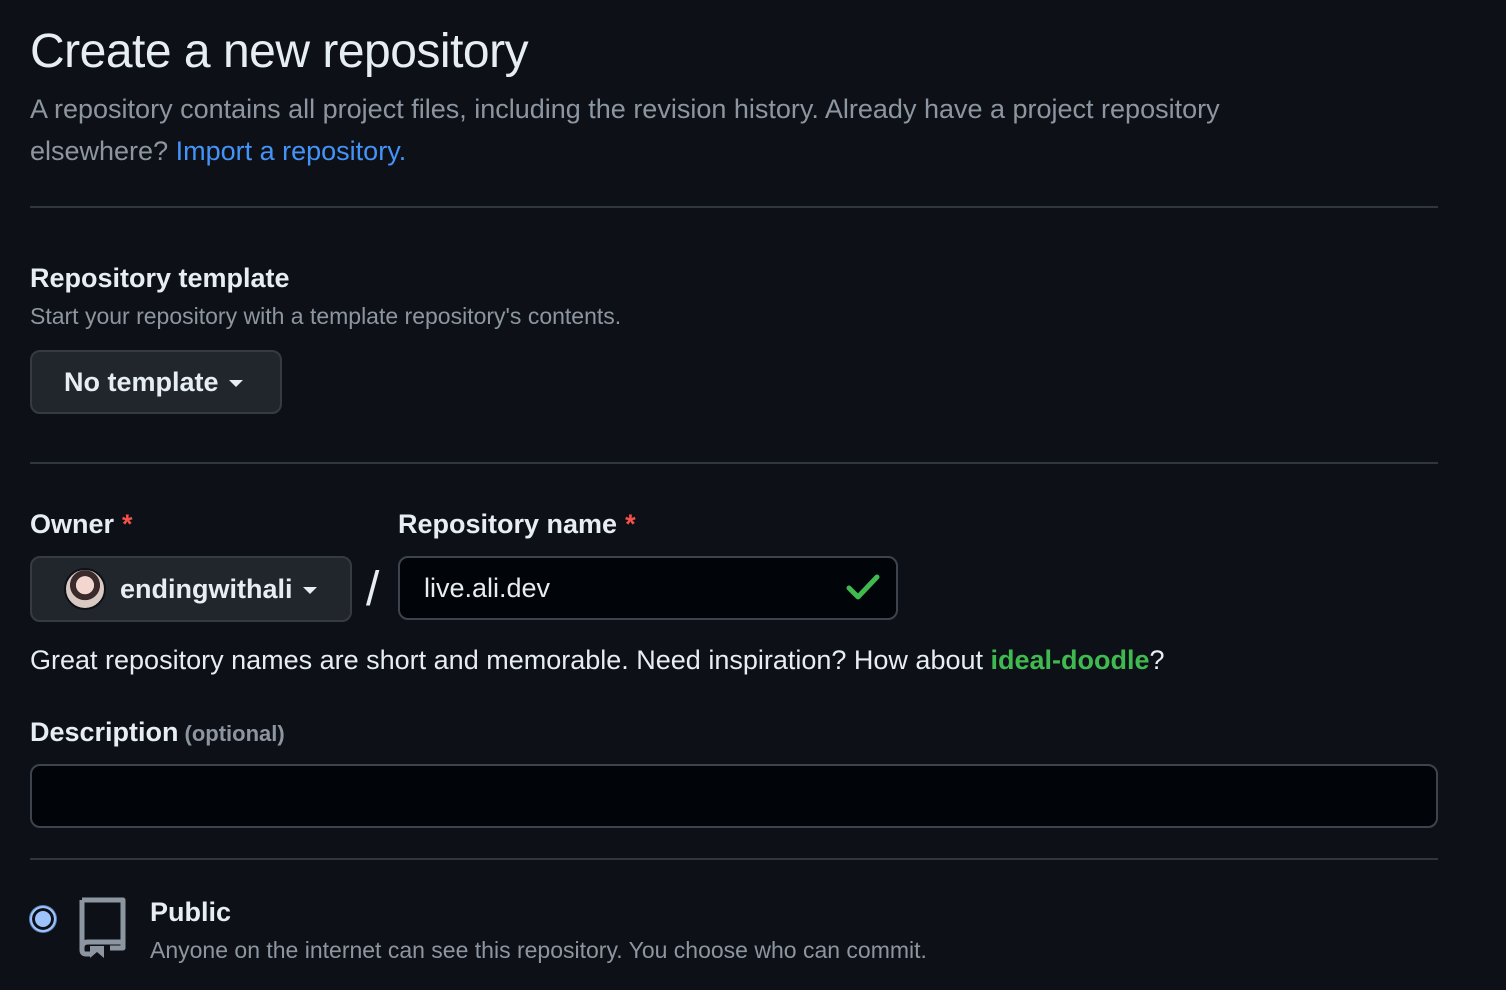 This screenshot has width=1506, height=990. Describe the element at coordinates (191, 912) in the screenshot. I see `public-label: Public` at that location.